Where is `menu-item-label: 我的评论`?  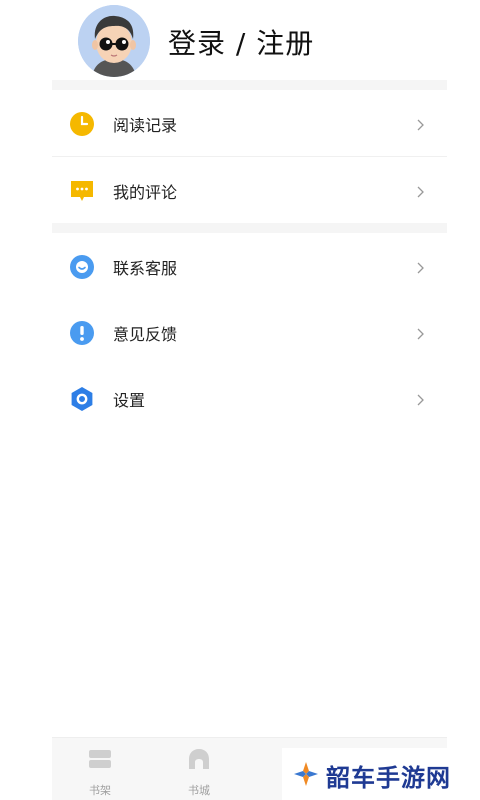 menu-item-label: 我的评论 is located at coordinates (145, 192).